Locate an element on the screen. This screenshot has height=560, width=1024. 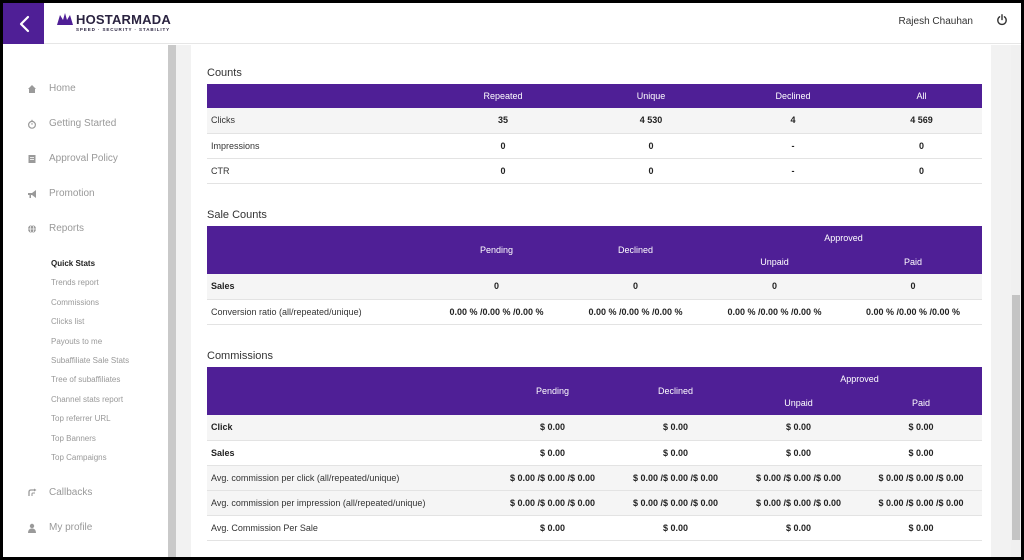
commissions-title: Commissions is located at coordinates (240, 356).